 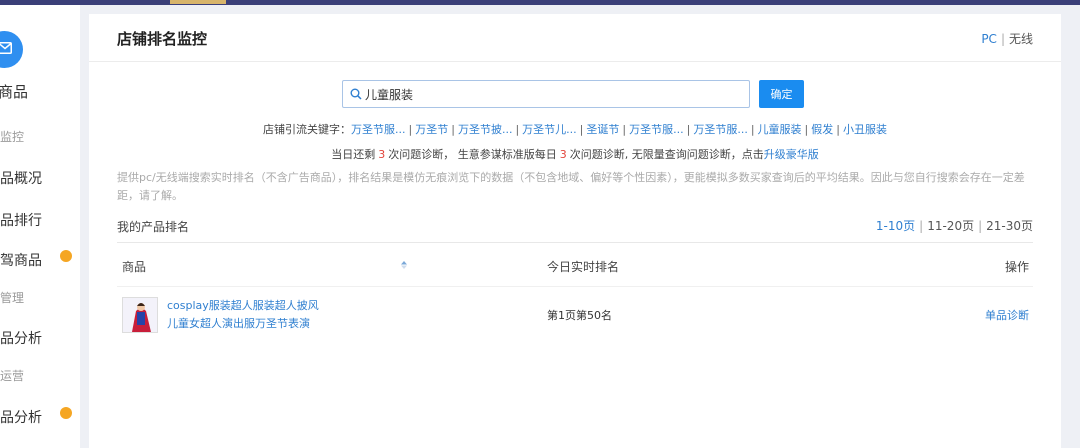 I want to click on sidebar: 商品 监控 品概况 品排行 驾商品 管理 品分析 运营 品分析, so click(x=40, y=226).